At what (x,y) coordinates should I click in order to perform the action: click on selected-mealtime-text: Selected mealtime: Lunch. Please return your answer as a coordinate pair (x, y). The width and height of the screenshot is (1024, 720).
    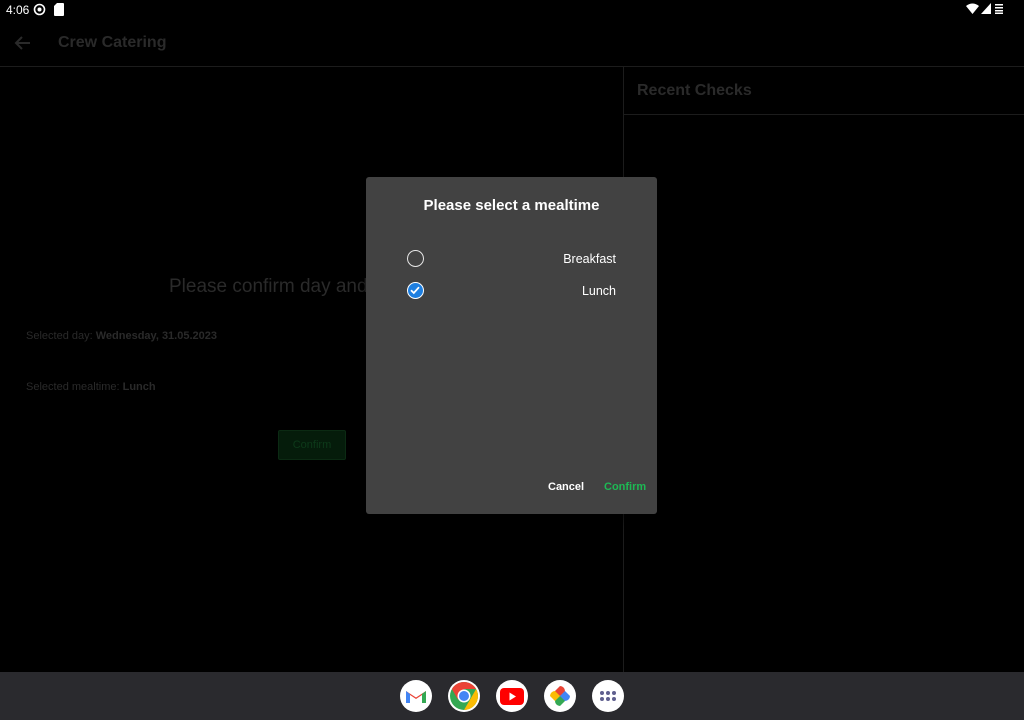
    Looking at the image, I should click on (91, 387).